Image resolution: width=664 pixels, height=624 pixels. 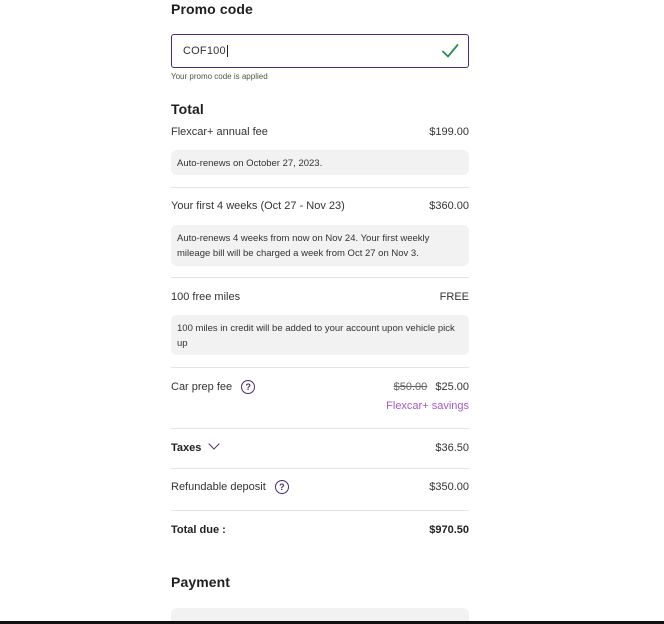 I want to click on total-heading: Total, so click(x=187, y=109).